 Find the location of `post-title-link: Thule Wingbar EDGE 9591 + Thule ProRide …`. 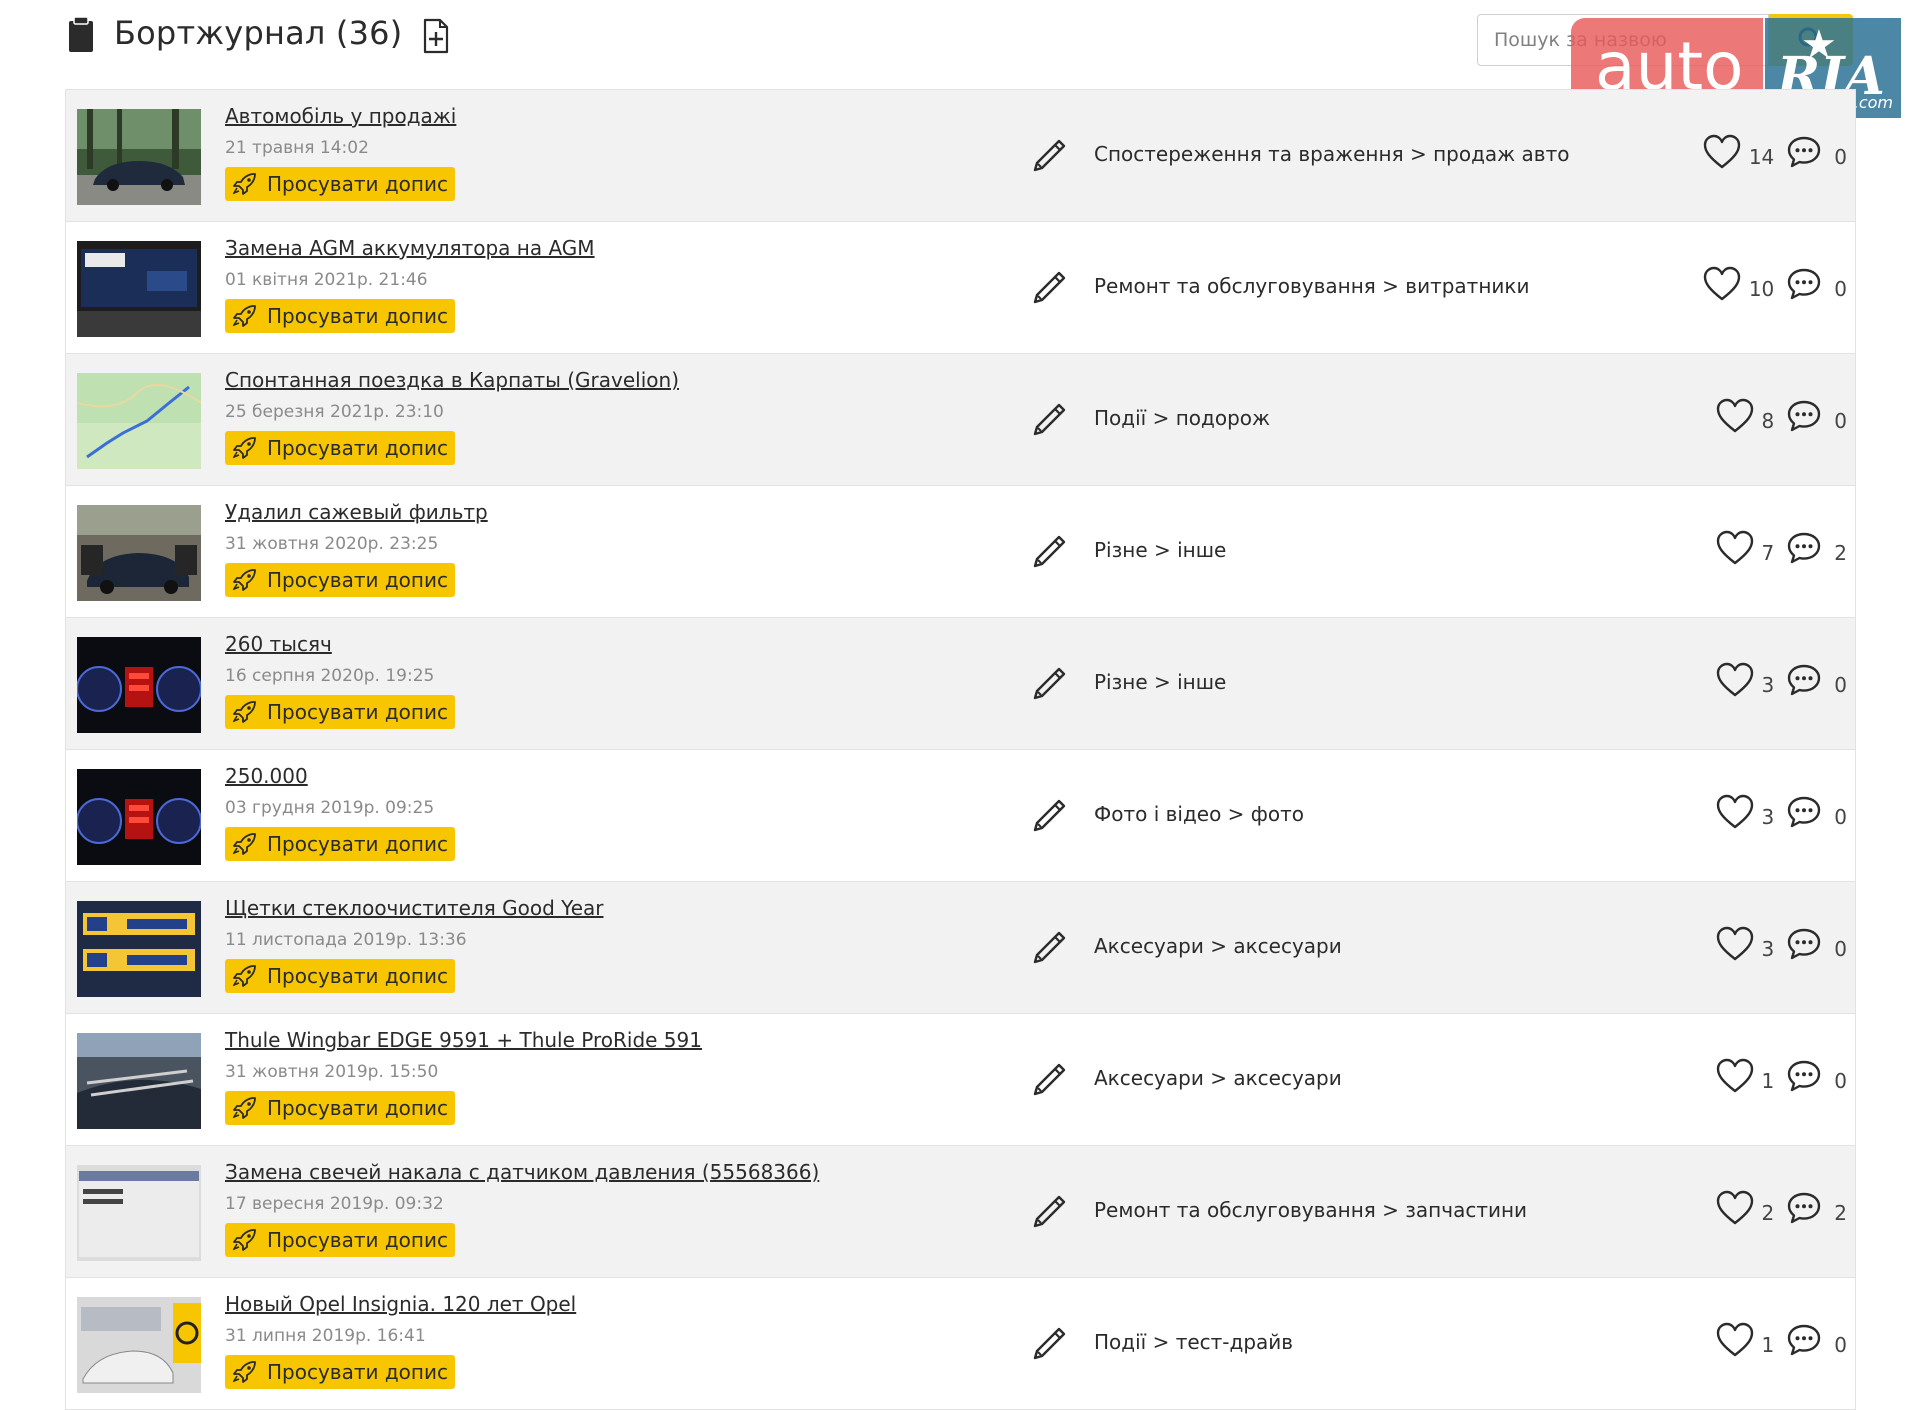

post-title-link: Thule Wingbar EDGE 9591 + Thule ProRide … is located at coordinates (463, 1040).